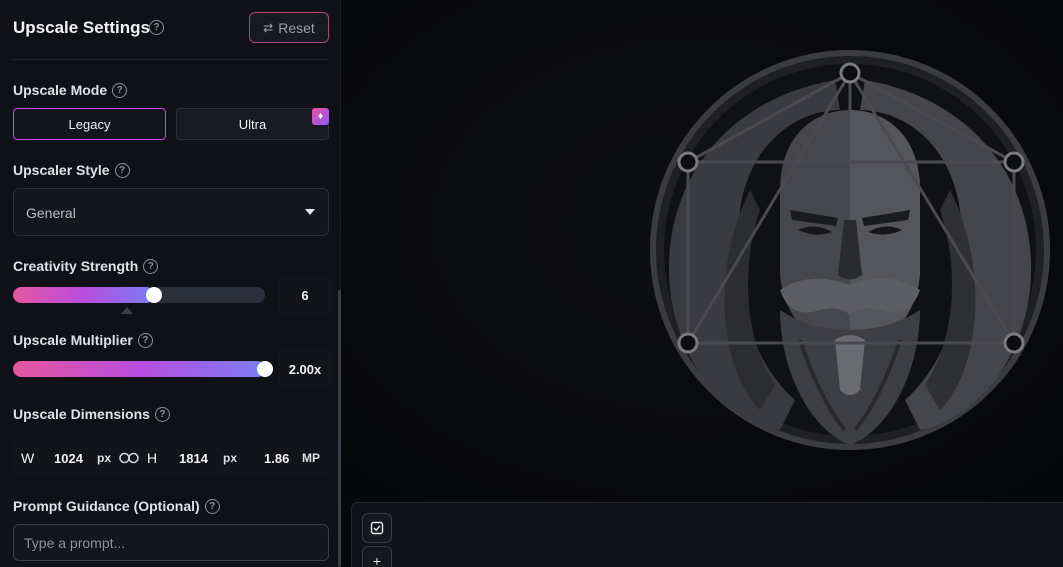 The width and height of the screenshot is (1063, 567). I want to click on select-checkbox-button, so click(377, 528).